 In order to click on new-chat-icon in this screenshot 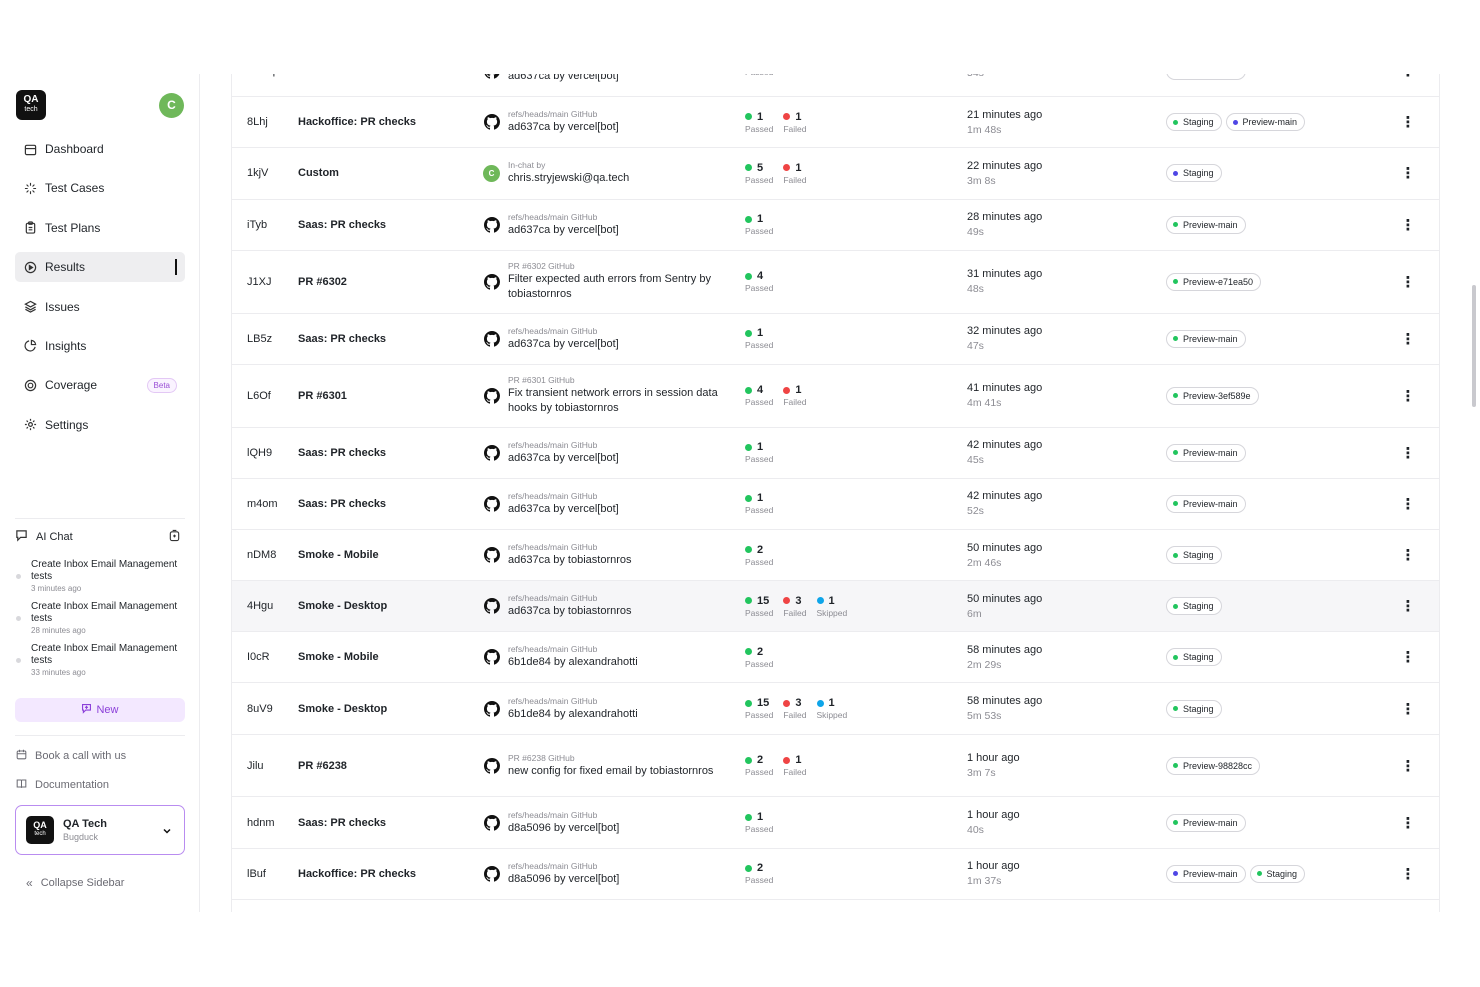, I will do `click(174, 537)`.